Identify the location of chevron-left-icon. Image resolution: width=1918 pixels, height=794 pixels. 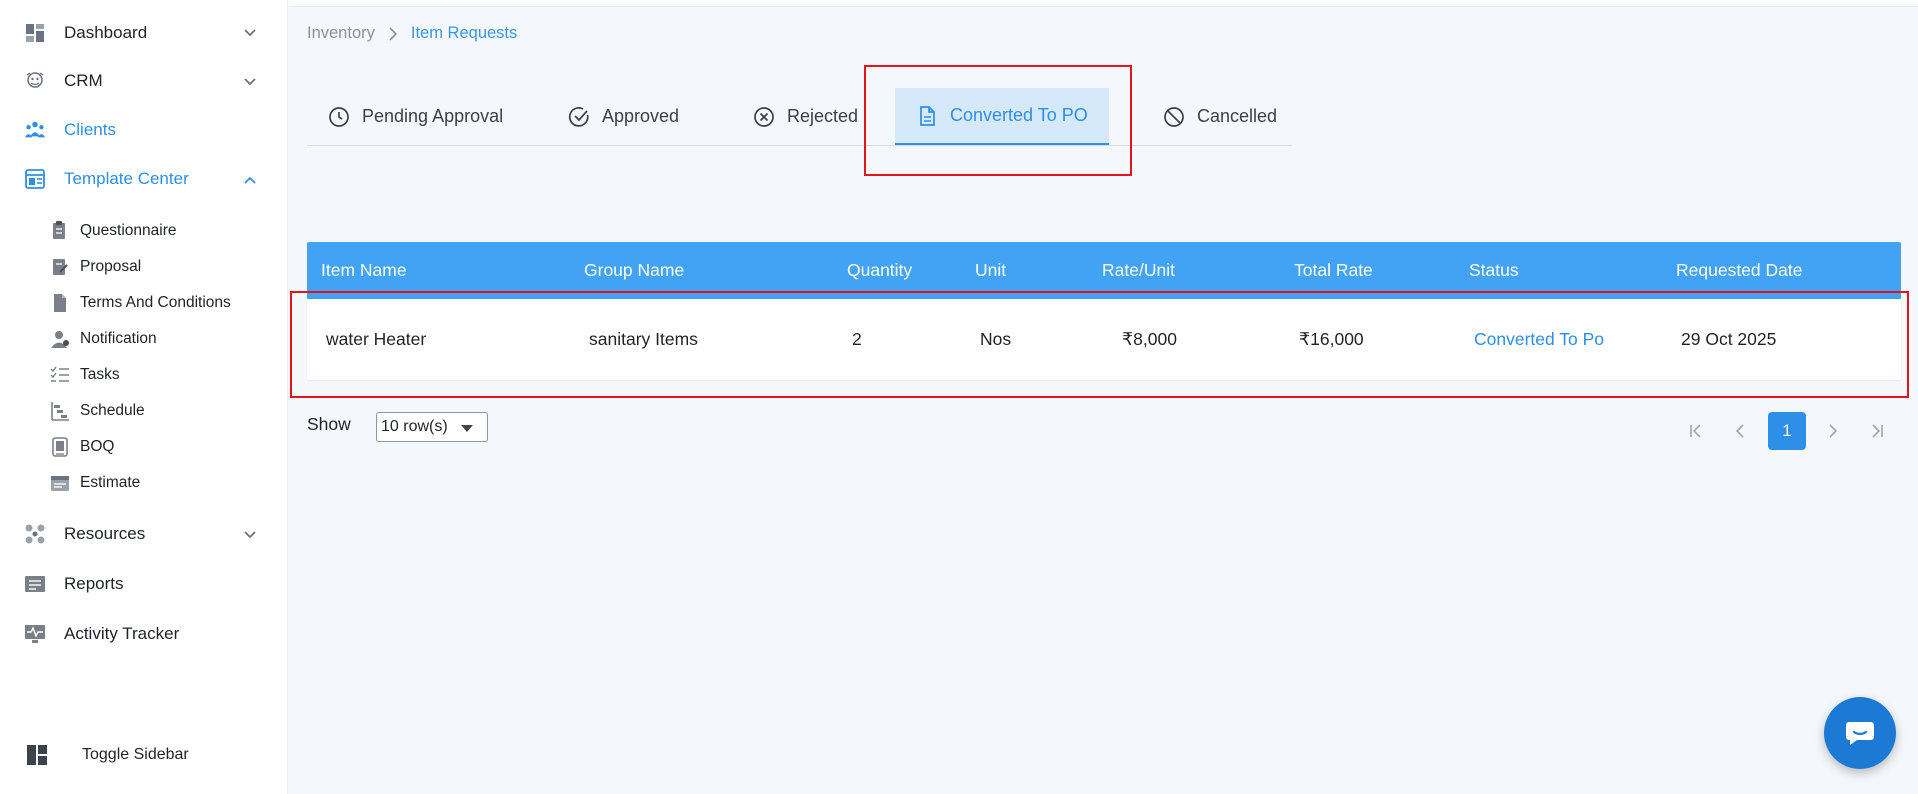
(1739, 431).